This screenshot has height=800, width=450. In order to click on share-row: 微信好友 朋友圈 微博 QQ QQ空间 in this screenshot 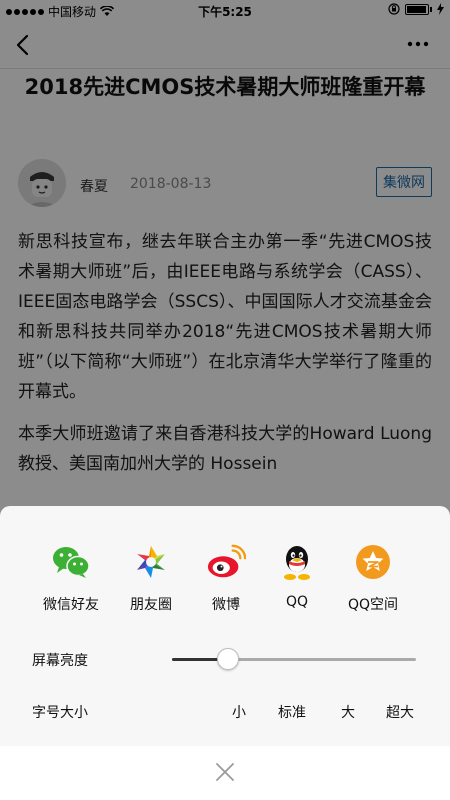, I will do `click(225, 582)`.